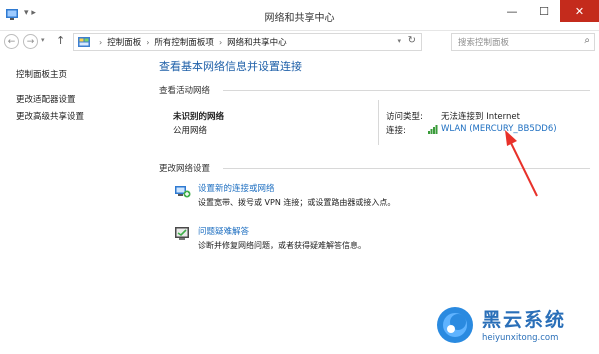  I want to click on back-button: ←, so click(11, 41).